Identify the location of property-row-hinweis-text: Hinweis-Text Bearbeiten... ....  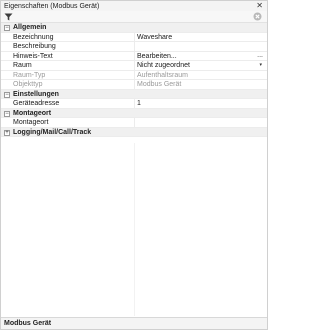
(134, 56).